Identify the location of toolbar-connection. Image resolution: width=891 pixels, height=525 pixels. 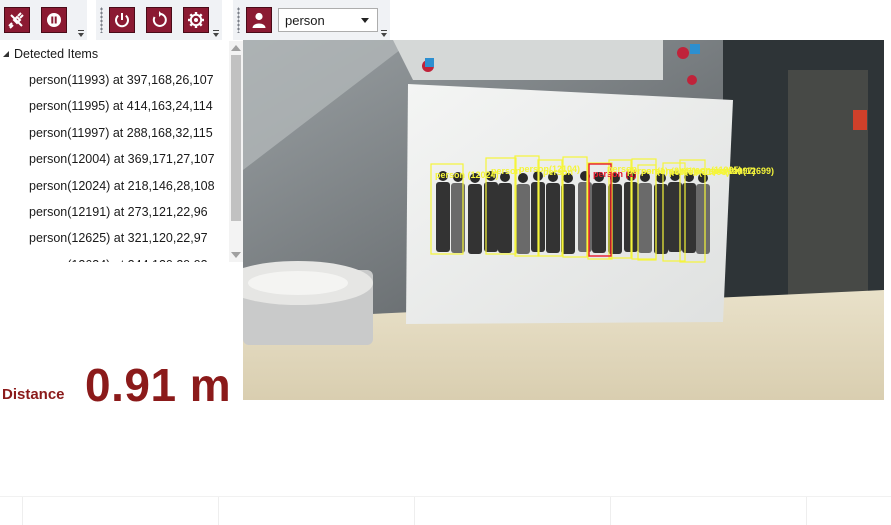
(43, 20).